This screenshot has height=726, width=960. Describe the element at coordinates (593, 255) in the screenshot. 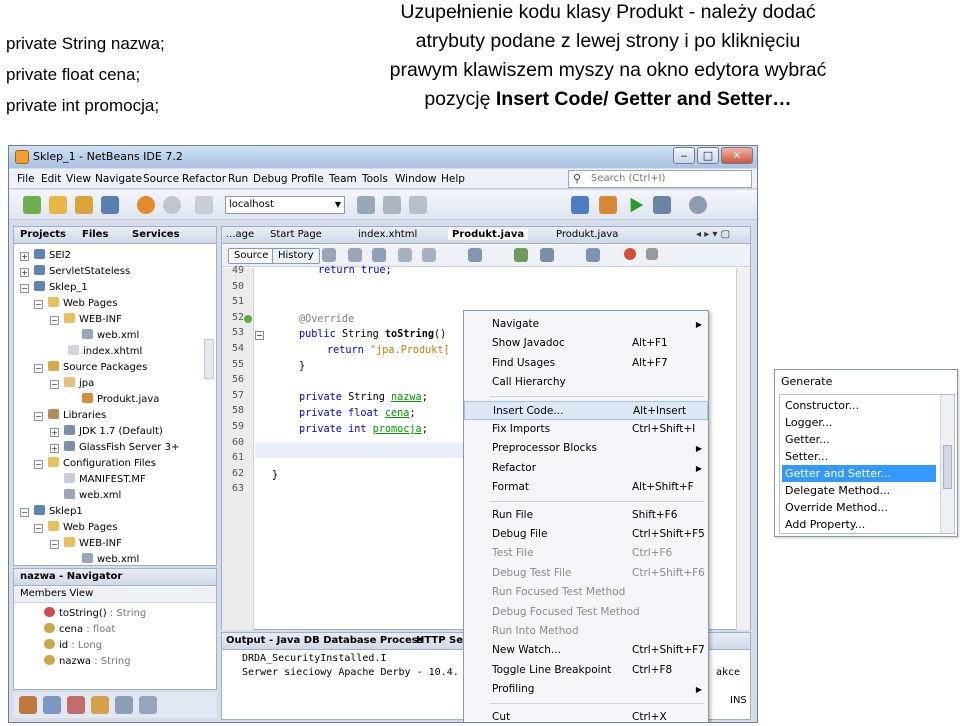

I see `comment-icon` at that location.